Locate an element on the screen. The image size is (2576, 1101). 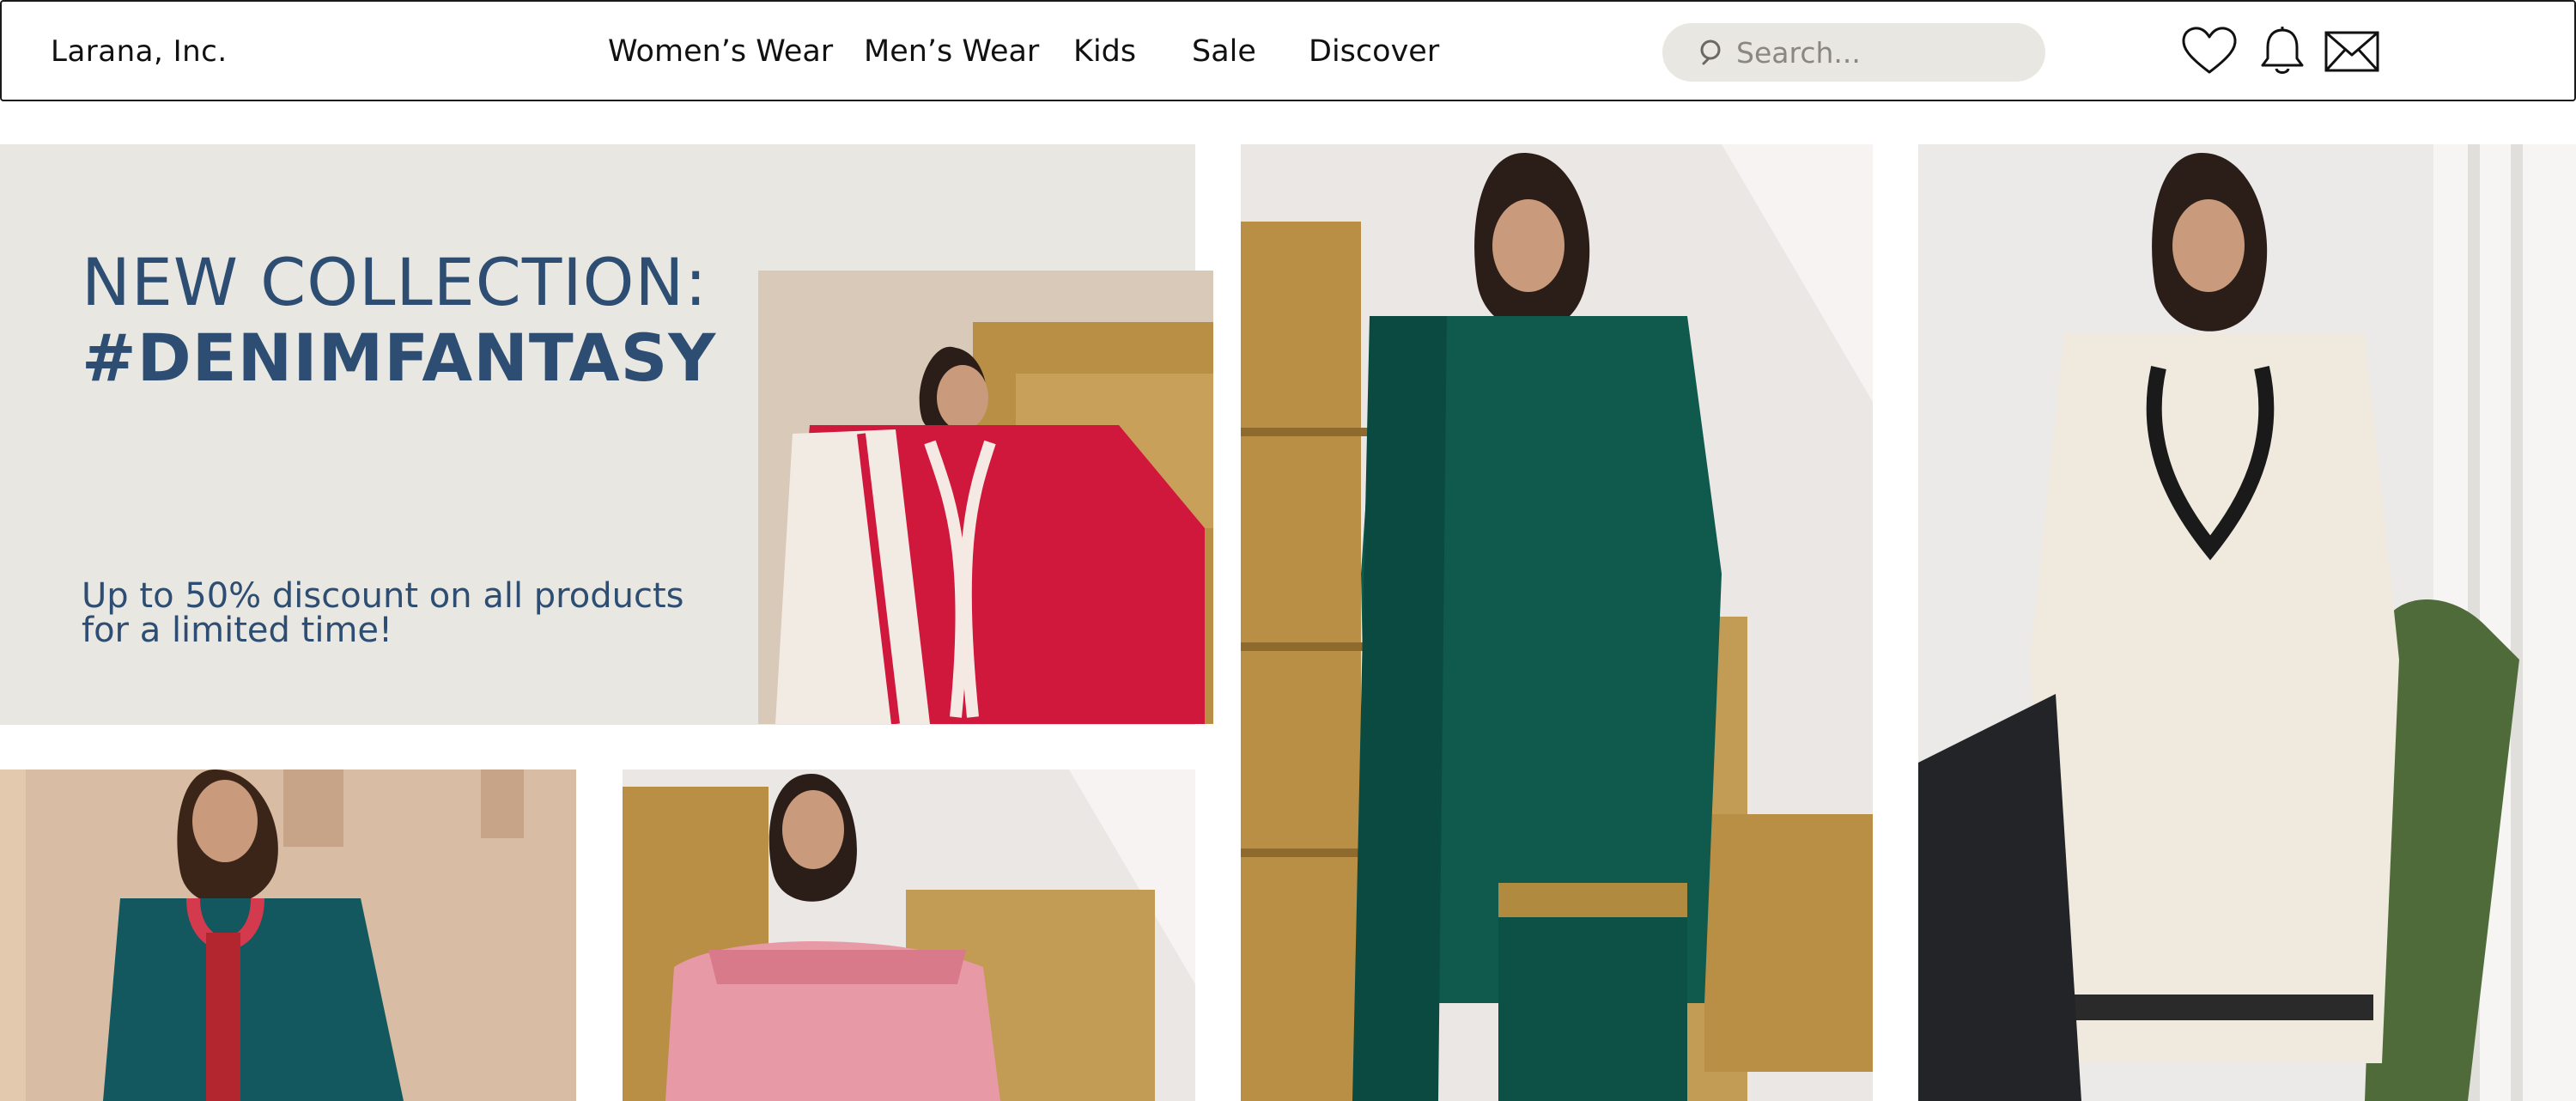
banner-title-line2: #DENIMFANTASY is located at coordinates (399, 358).